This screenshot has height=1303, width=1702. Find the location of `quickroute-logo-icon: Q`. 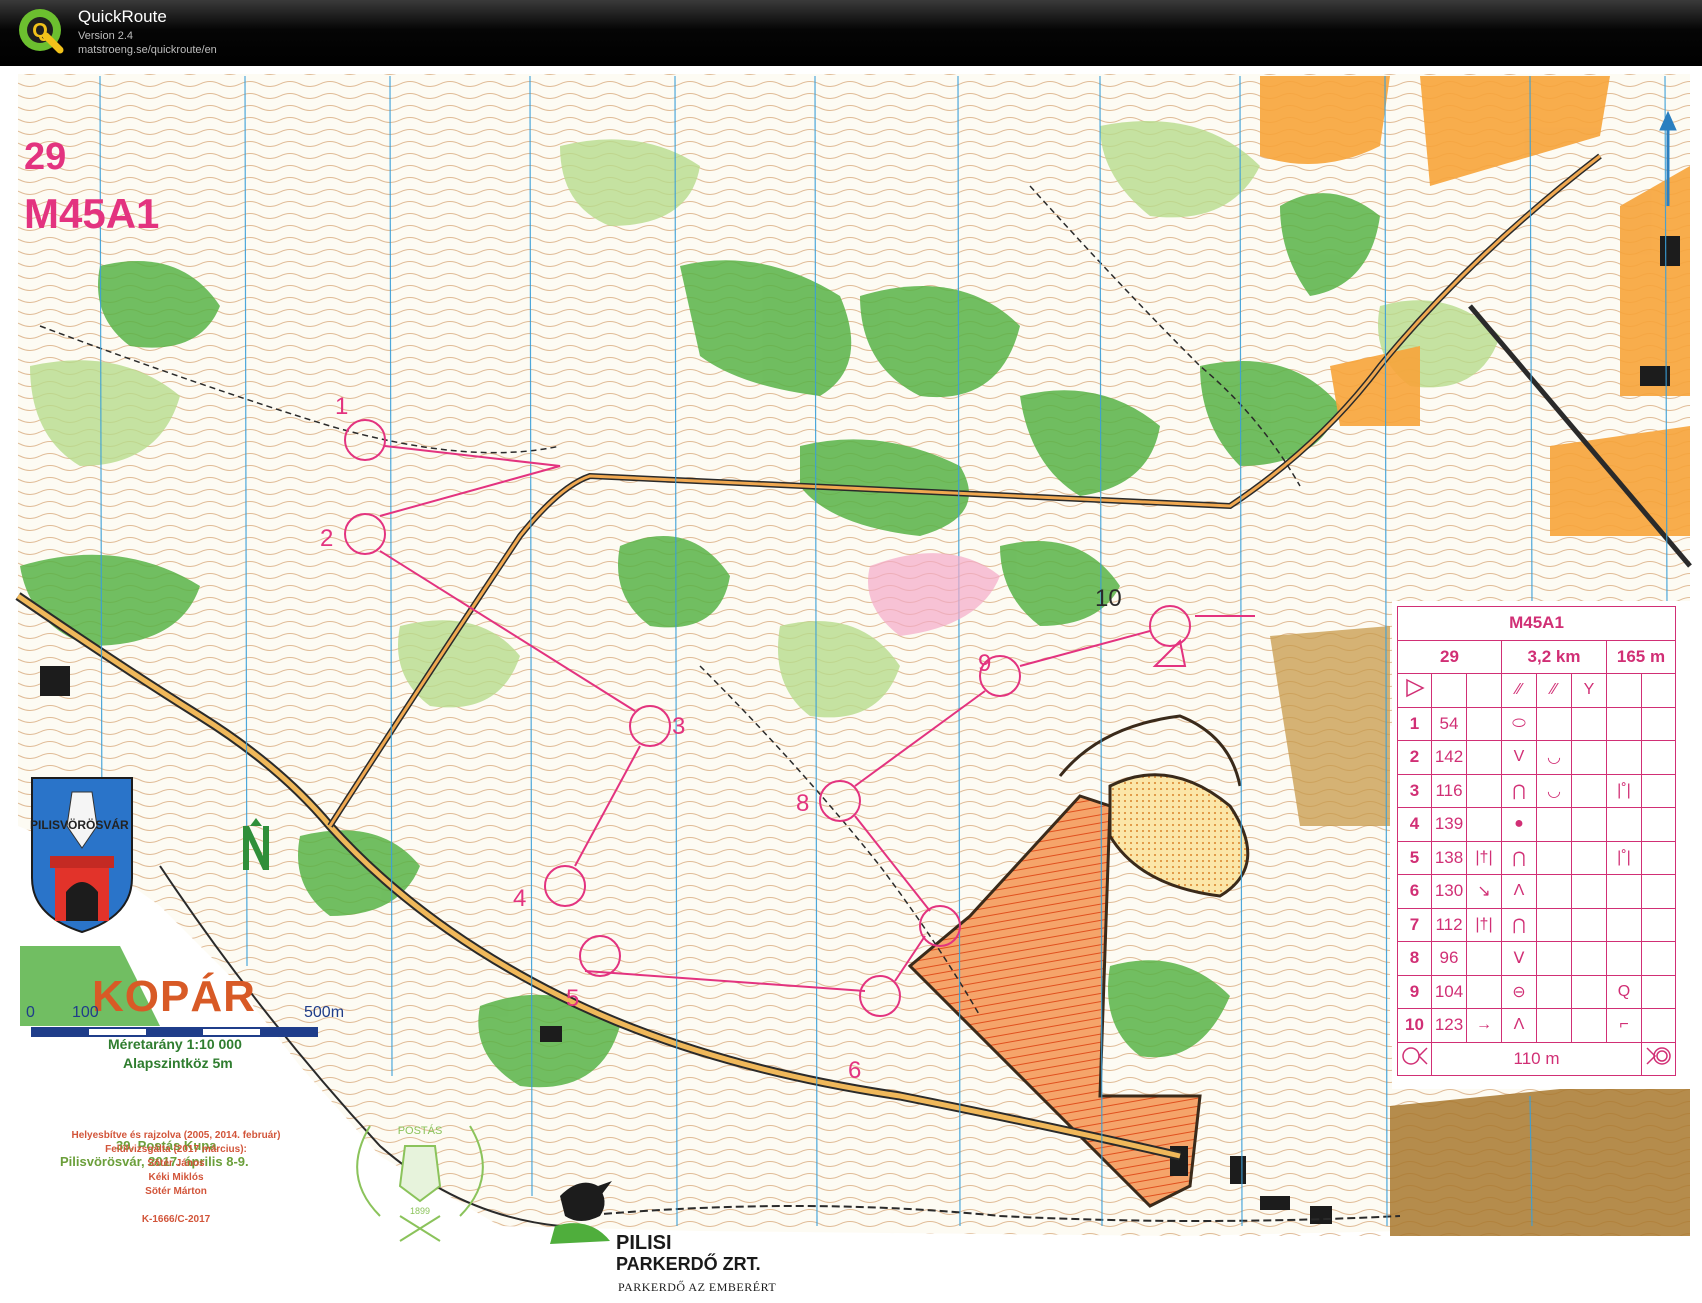

quickroute-logo-icon: Q is located at coordinates (41, 31).